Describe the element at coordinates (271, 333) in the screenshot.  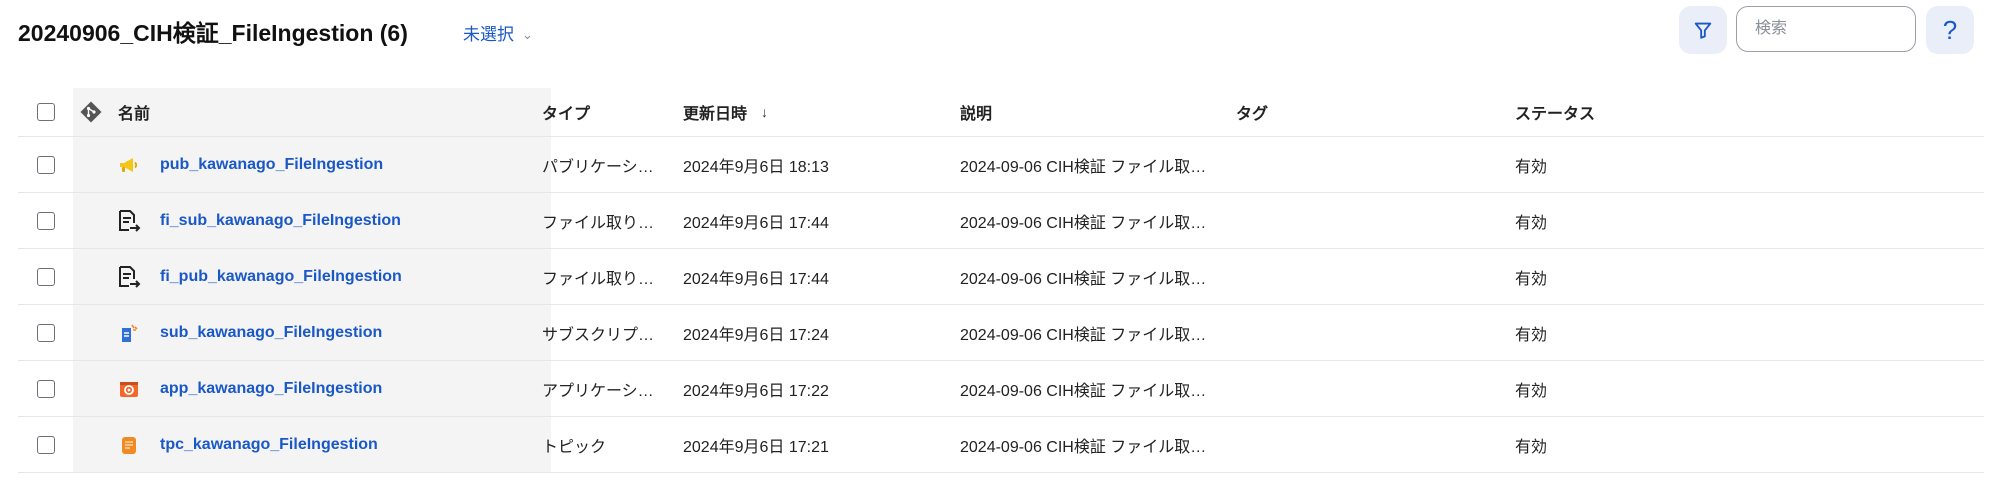
I see `asset-name-link: sub_kawanago_FileIngestion` at that location.